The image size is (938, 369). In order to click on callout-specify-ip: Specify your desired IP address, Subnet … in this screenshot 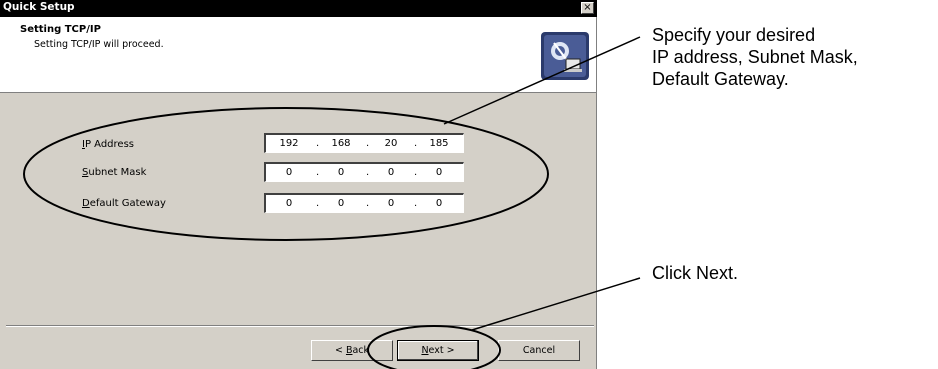, I will do `click(755, 57)`.